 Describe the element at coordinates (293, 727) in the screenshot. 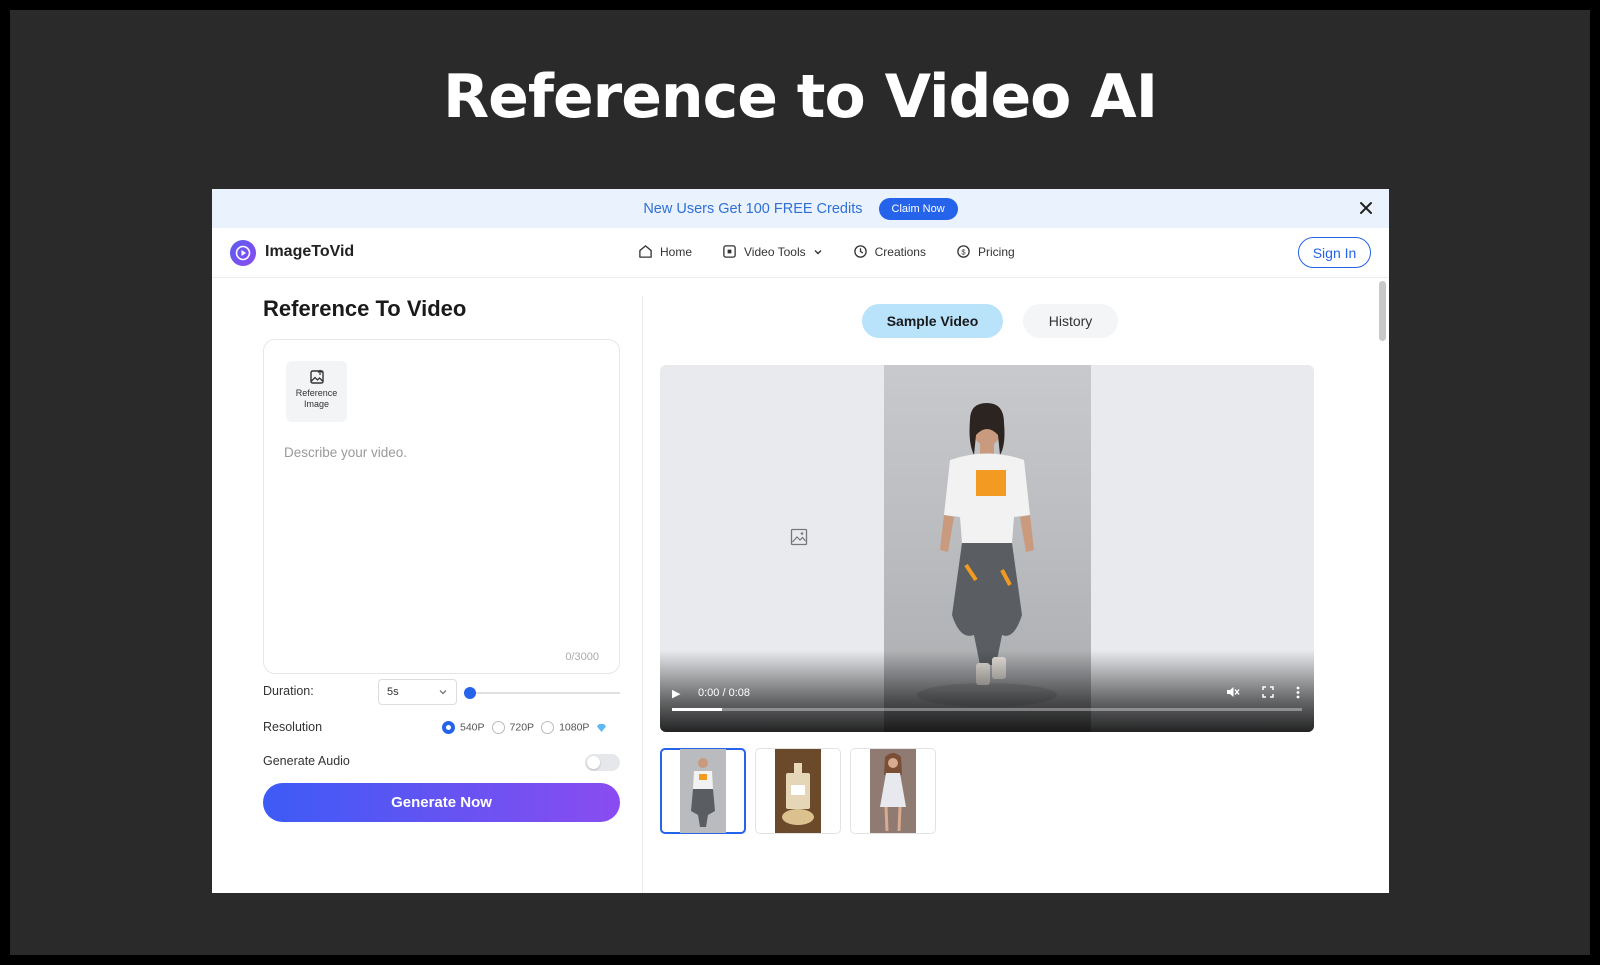

I see `resolution-label: Resolution` at that location.